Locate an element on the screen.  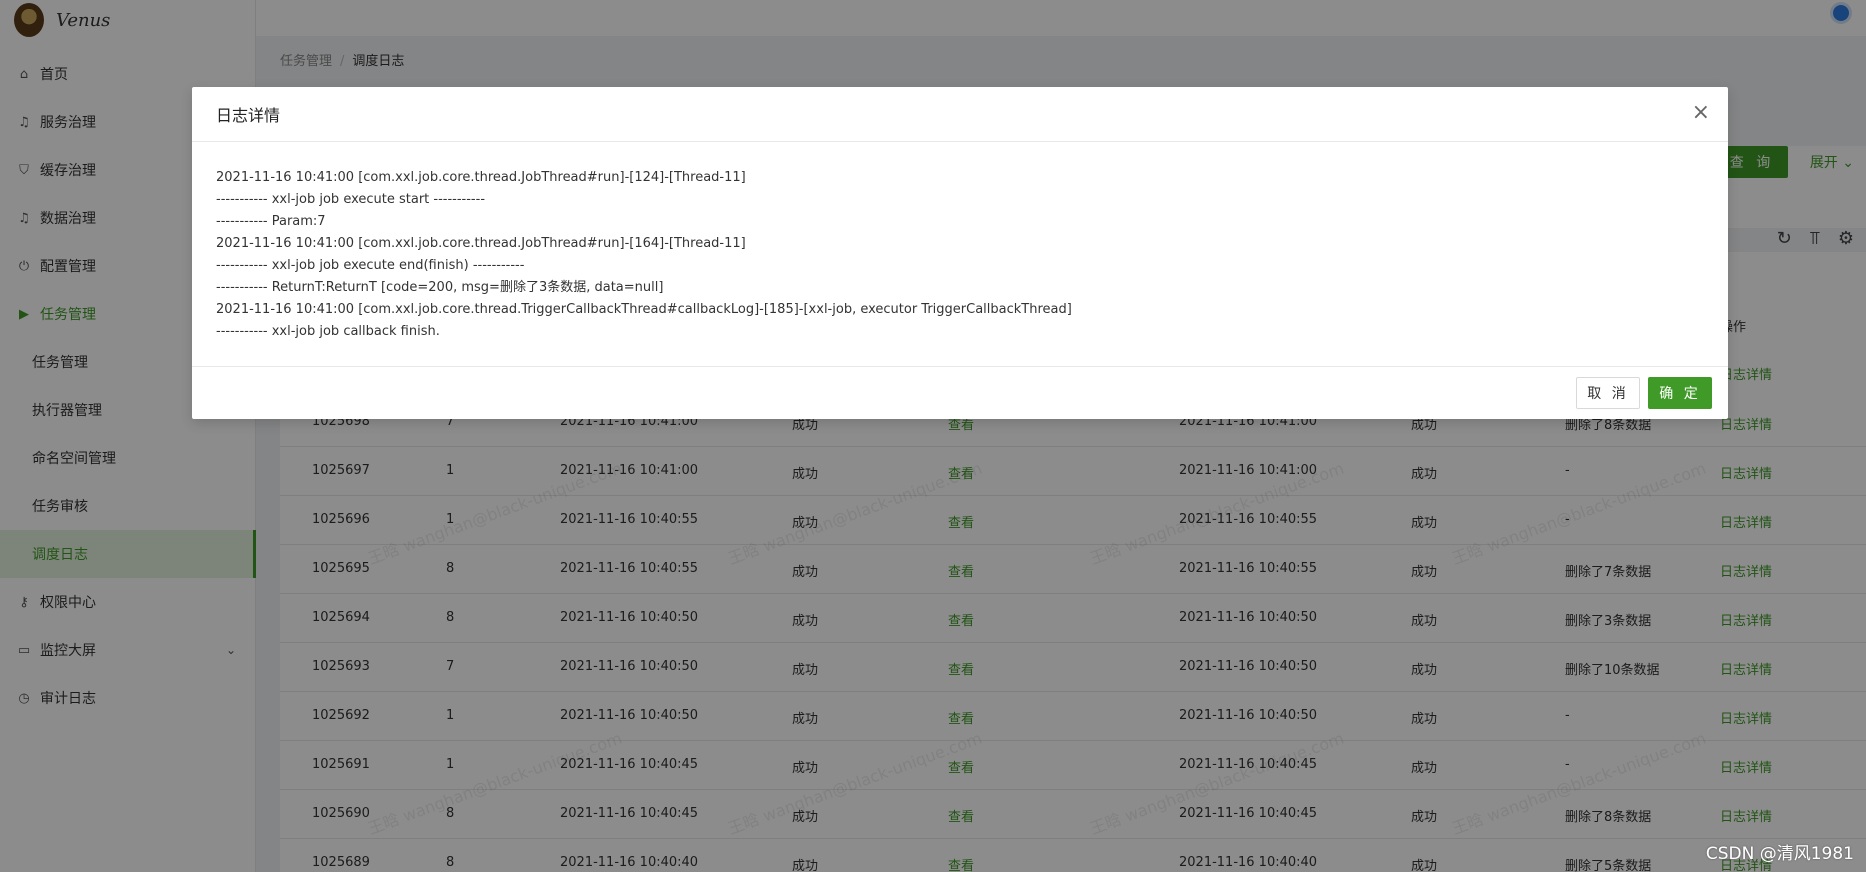
modal-title: 日志详情 is located at coordinates (248, 115).